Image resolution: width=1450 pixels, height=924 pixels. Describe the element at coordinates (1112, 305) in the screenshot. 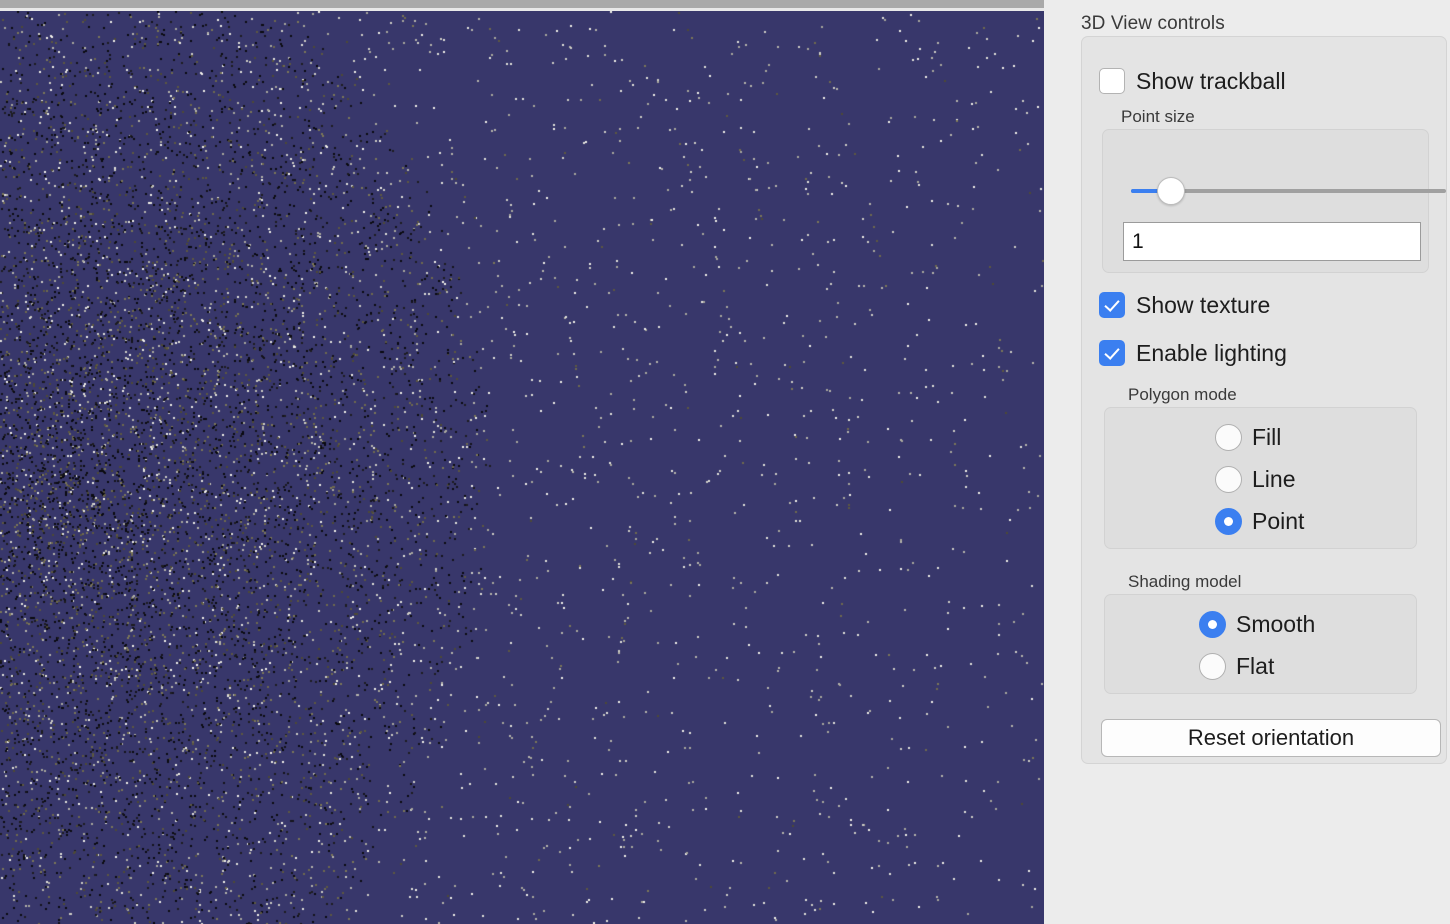

I see `show-texture-checkbox` at that location.